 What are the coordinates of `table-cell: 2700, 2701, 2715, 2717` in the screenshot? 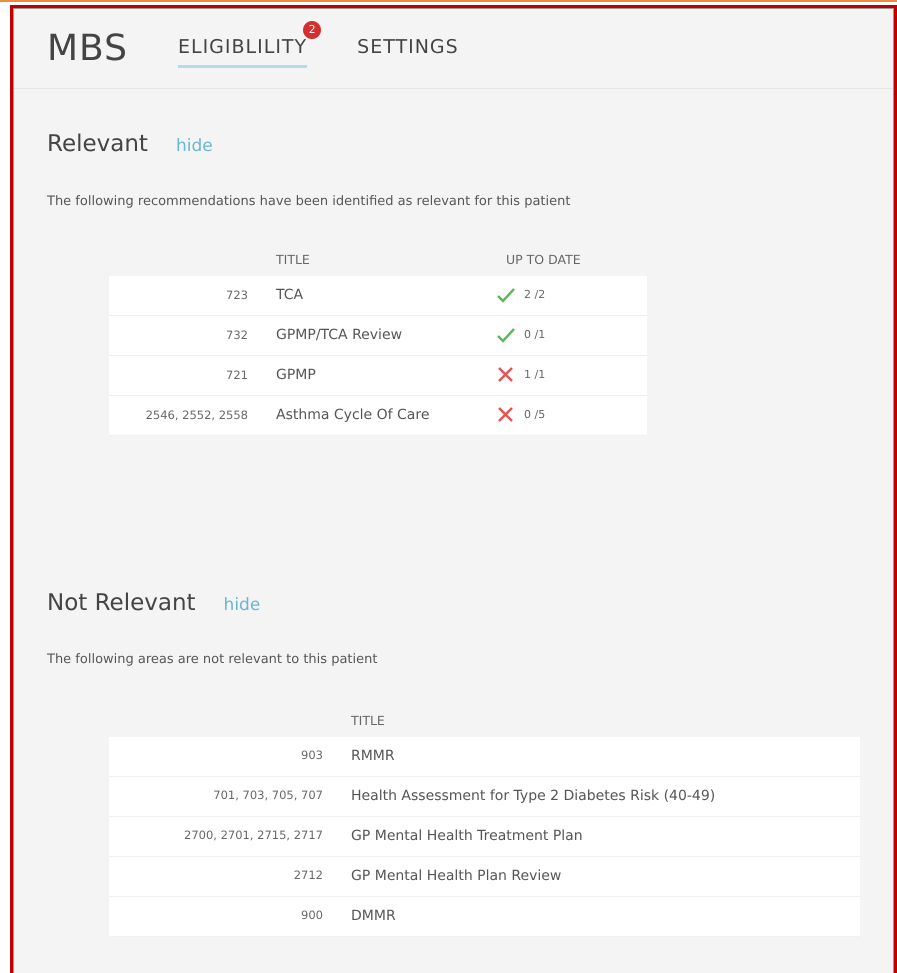 It's located at (225, 836).